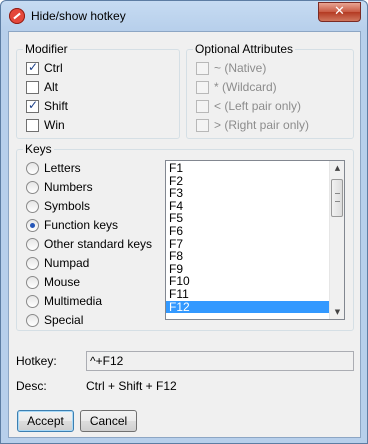 This screenshot has width=368, height=444. What do you see at coordinates (108, 421) in the screenshot?
I see `cancel-button: Cancel` at bounding box center [108, 421].